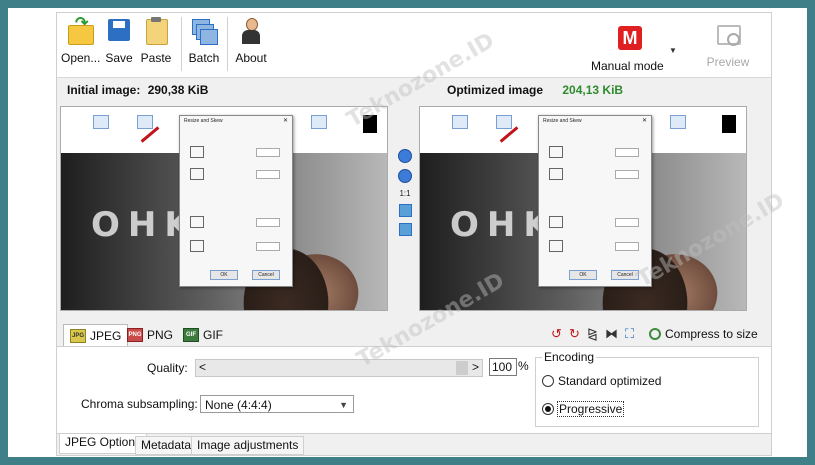  Describe the element at coordinates (202, 367) in the screenshot. I see `slider-left-arrow: <` at that location.